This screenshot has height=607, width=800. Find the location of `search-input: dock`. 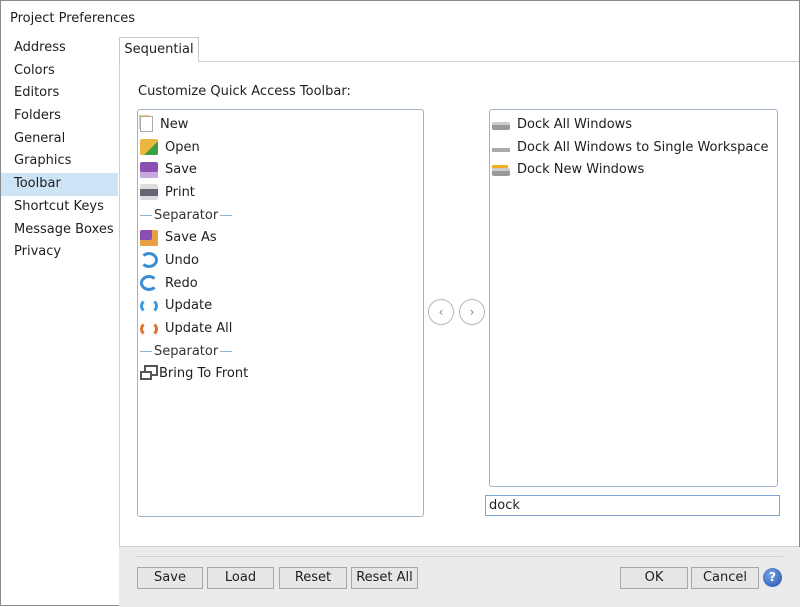

search-input: dock is located at coordinates (632, 505).